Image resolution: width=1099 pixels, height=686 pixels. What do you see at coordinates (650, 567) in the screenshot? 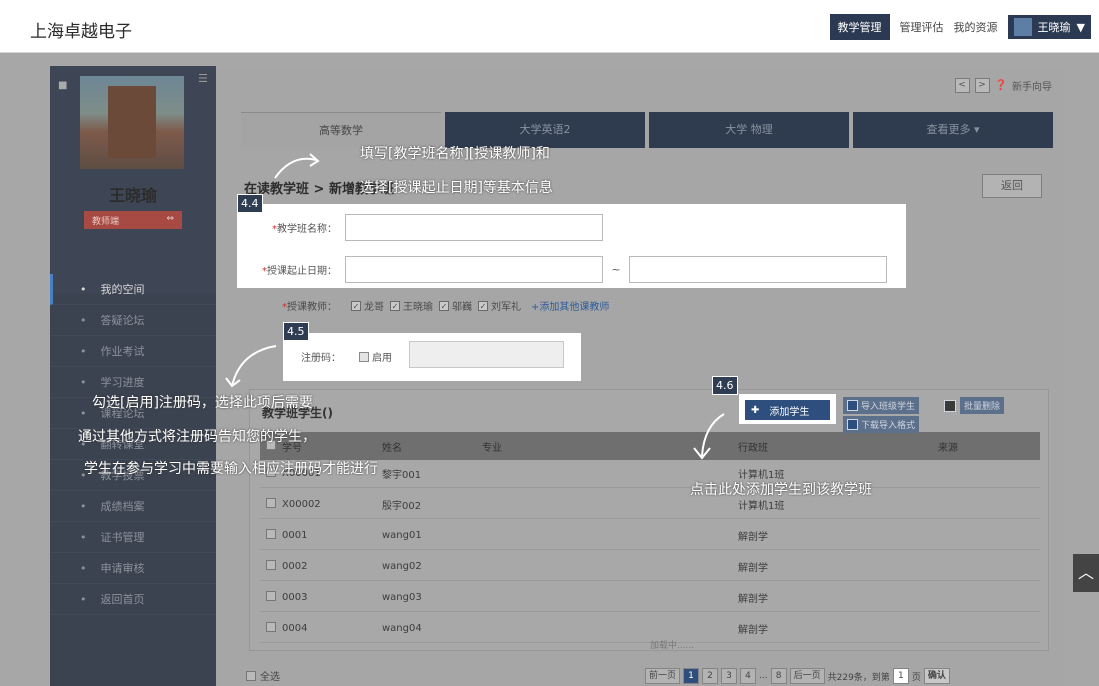
I see `table-row: 0002 wang02 解剖学` at bounding box center [650, 567].